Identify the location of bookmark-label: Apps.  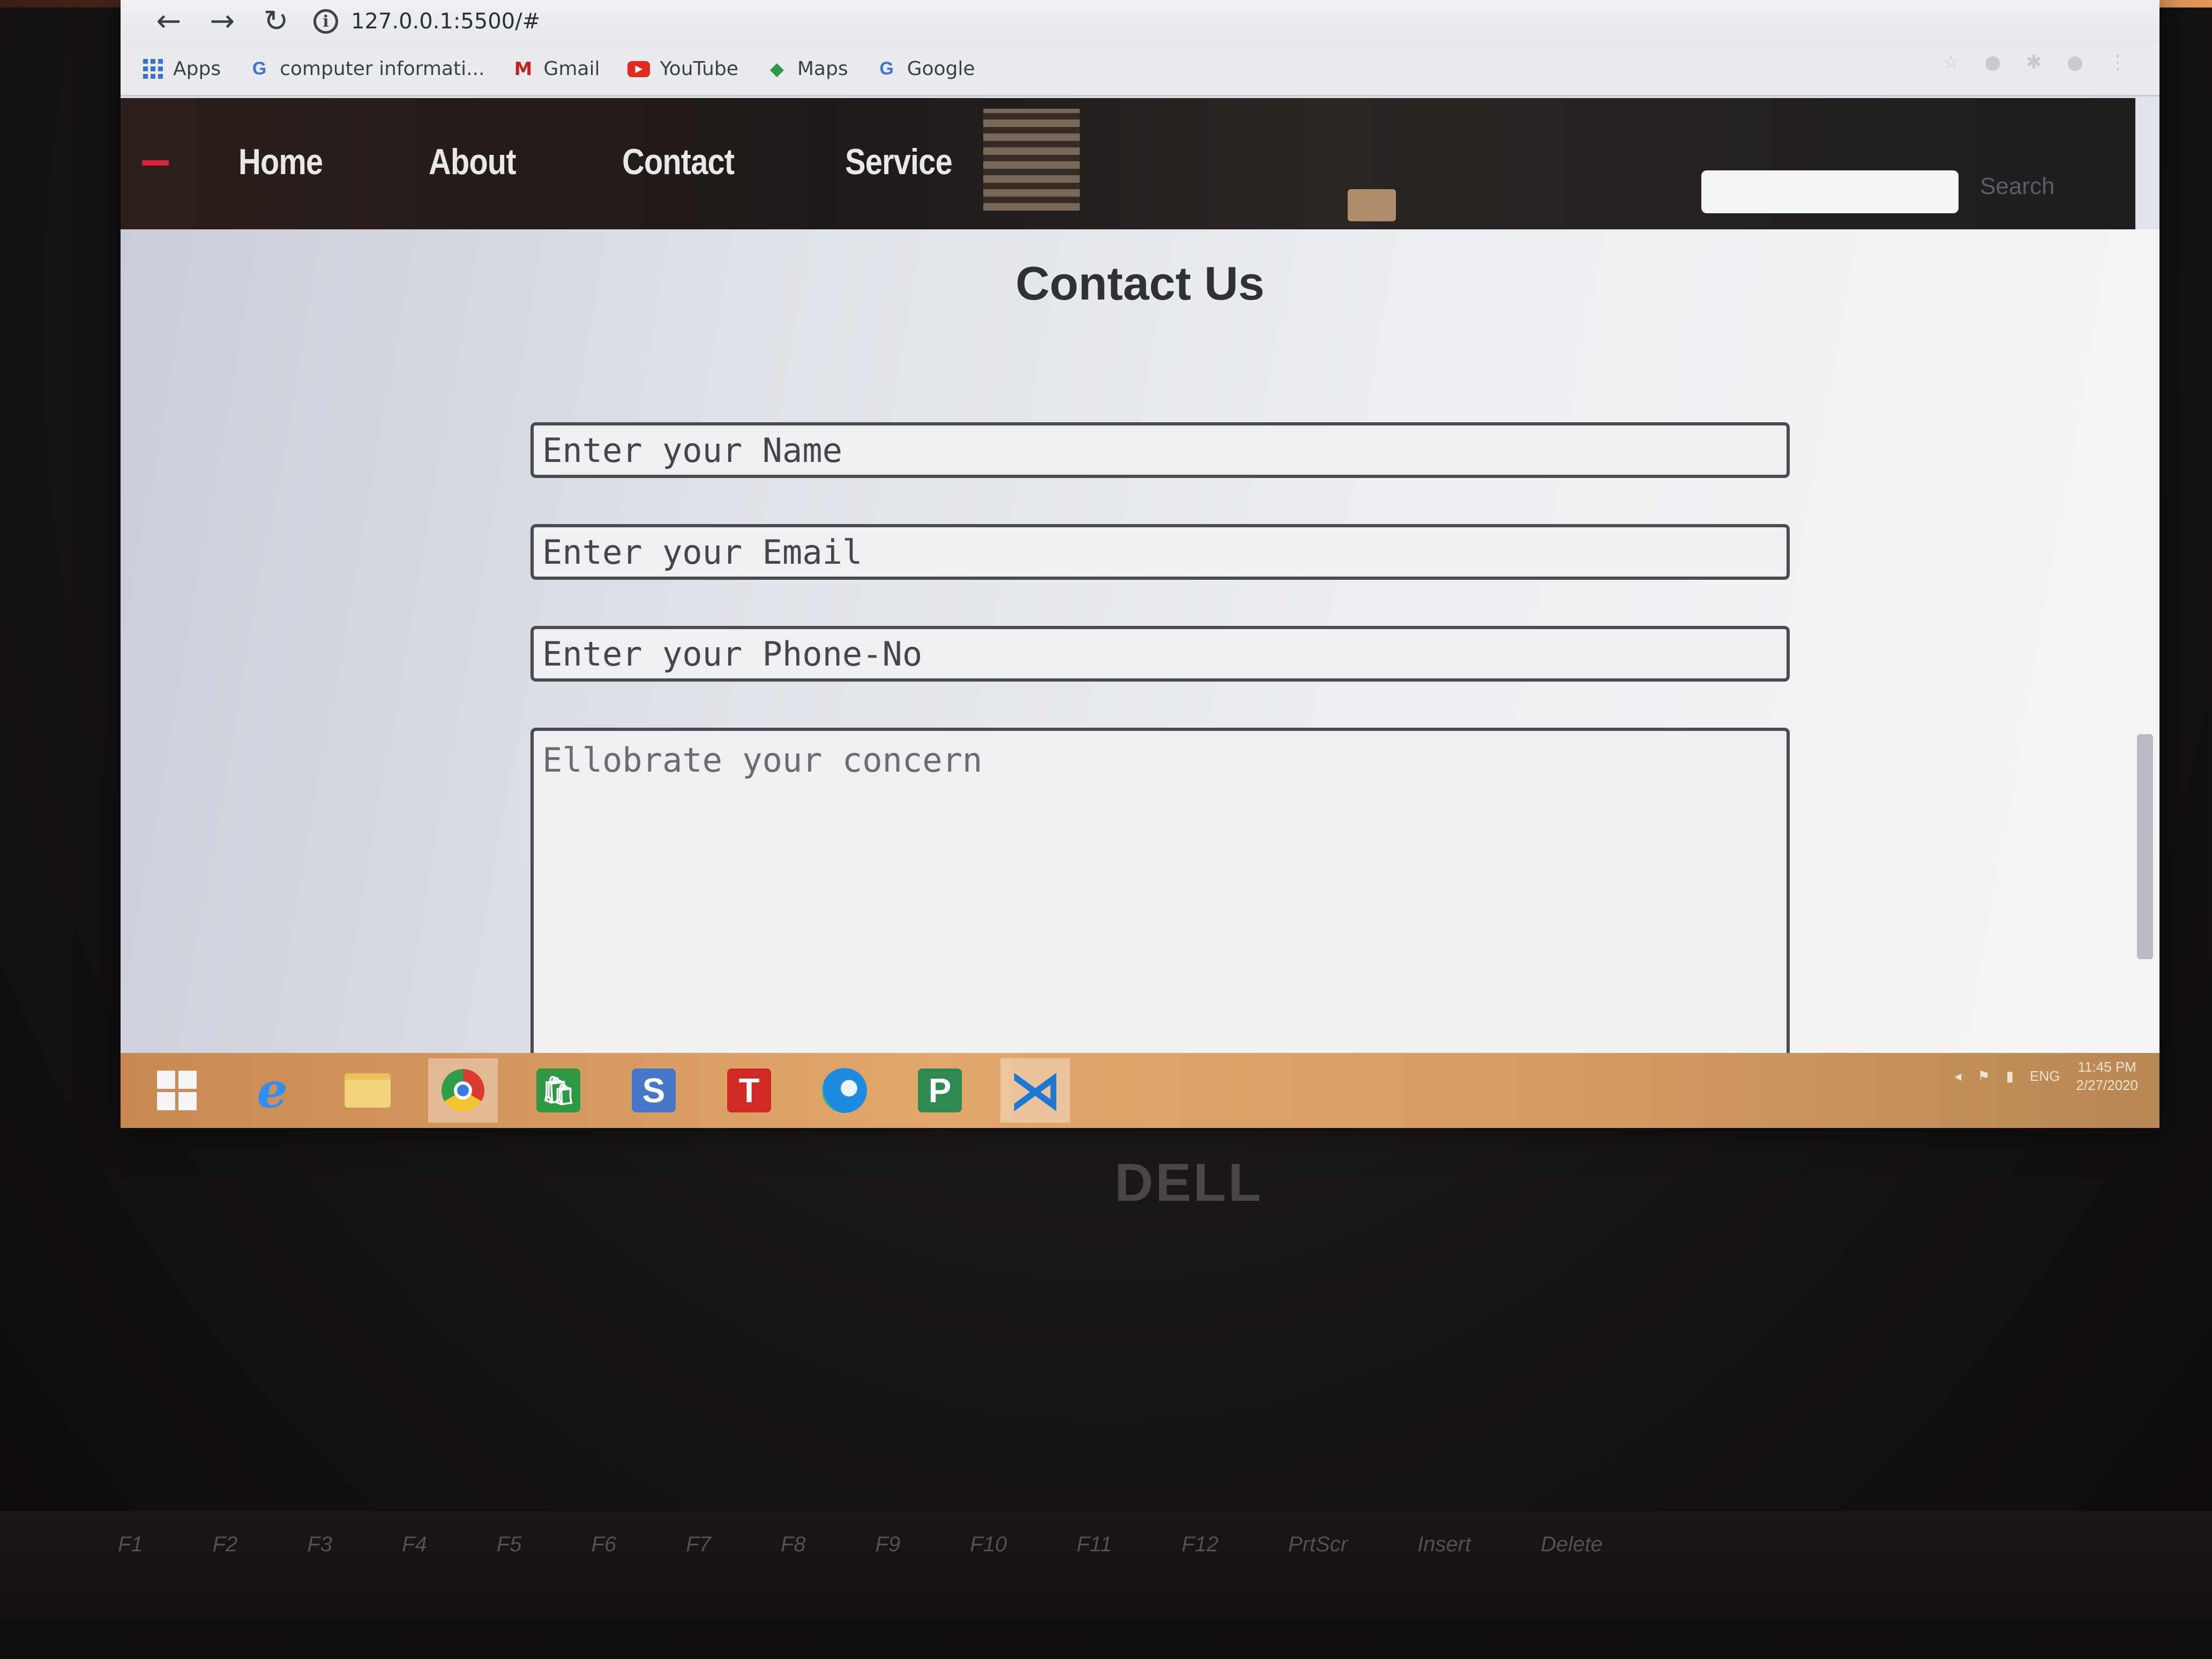
(197, 69).